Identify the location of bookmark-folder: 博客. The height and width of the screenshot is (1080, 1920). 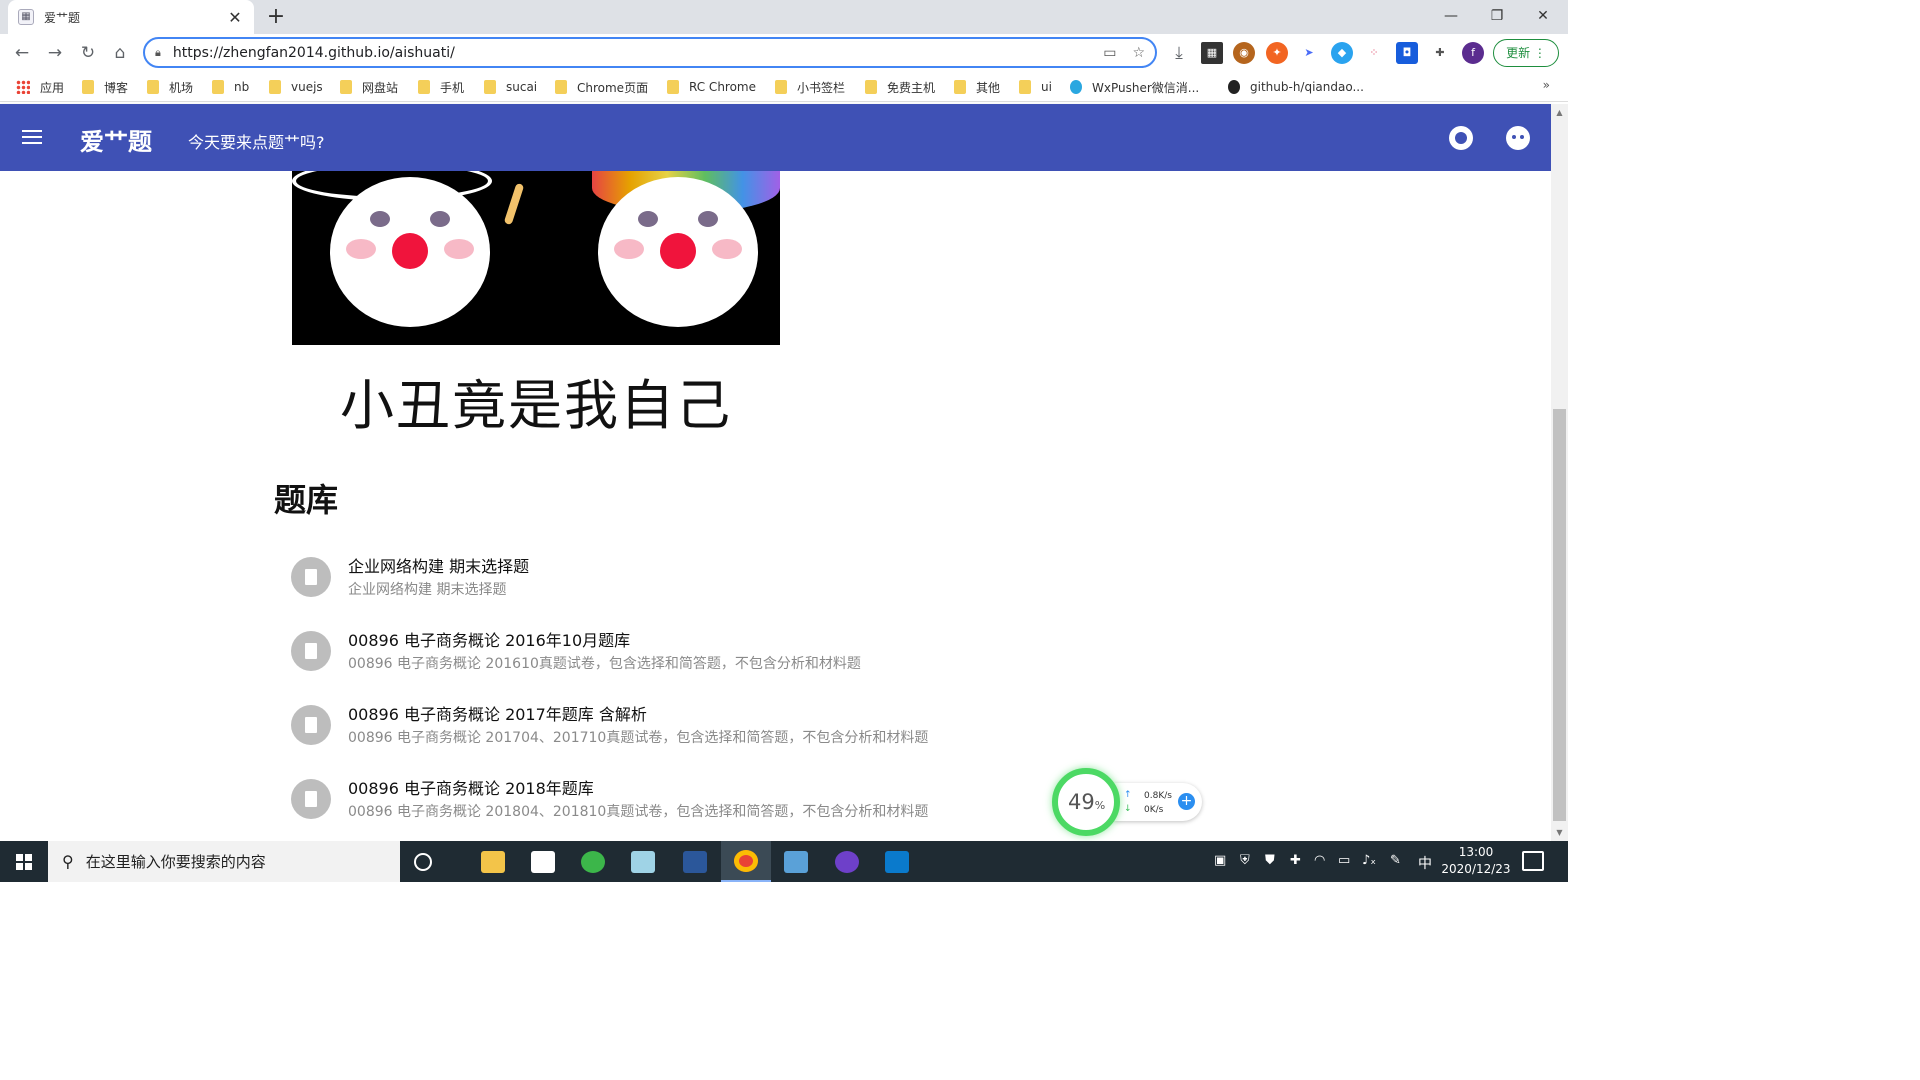
(105, 87).